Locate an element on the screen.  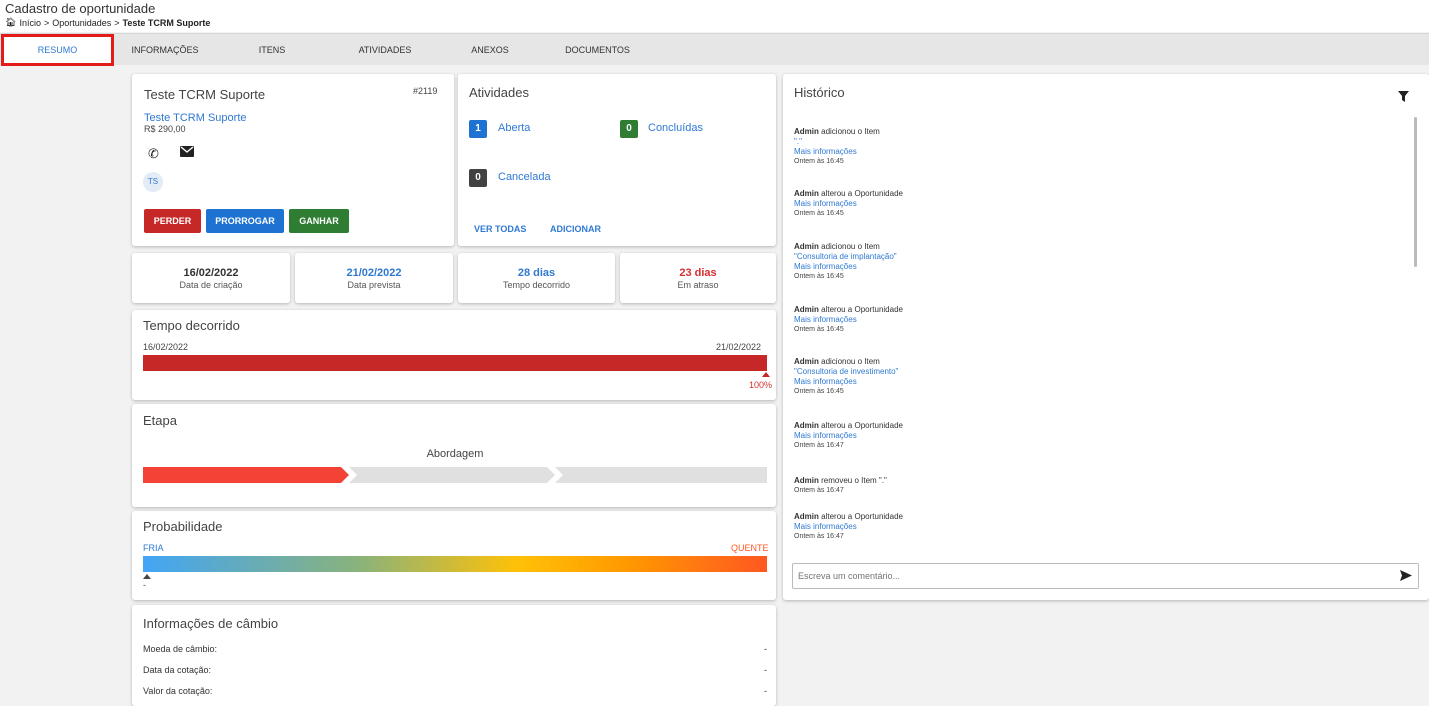
history-action: adicionou o Item is located at coordinates (850, 246).